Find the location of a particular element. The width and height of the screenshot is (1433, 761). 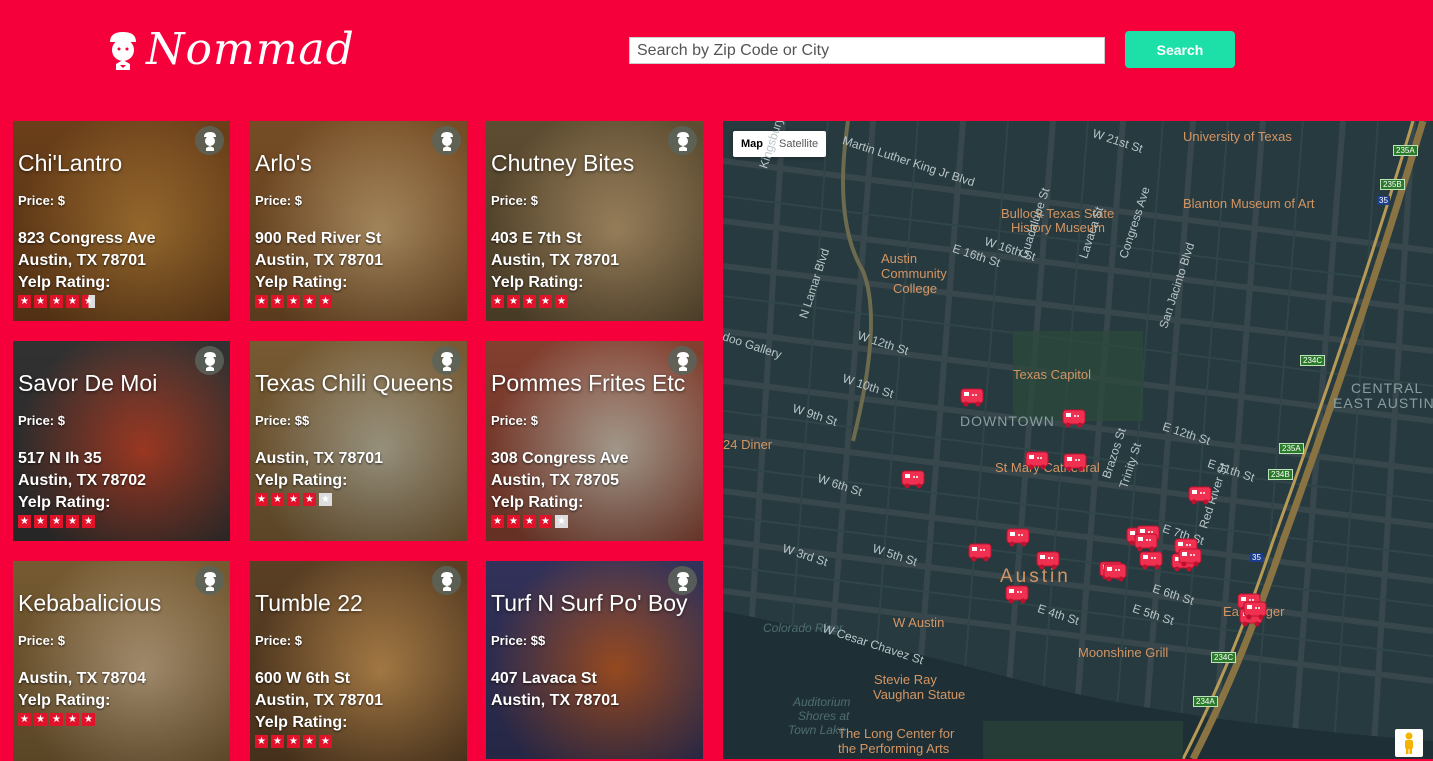

map-label: Stevie Ray is located at coordinates (905, 679).